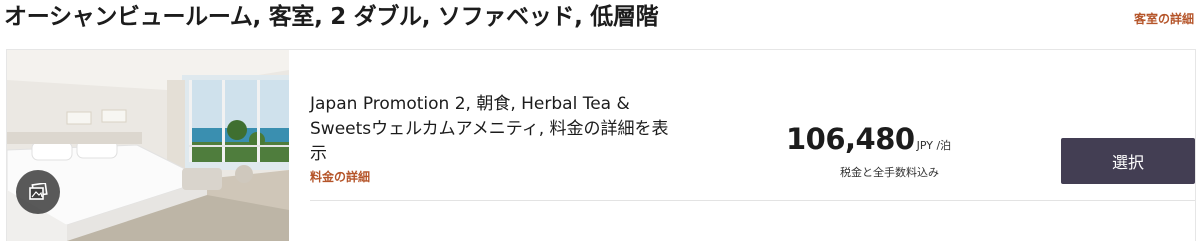 This screenshot has width=1200, height=241. I want to click on price-currency-unit: JPY /泊, so click(934, 145).